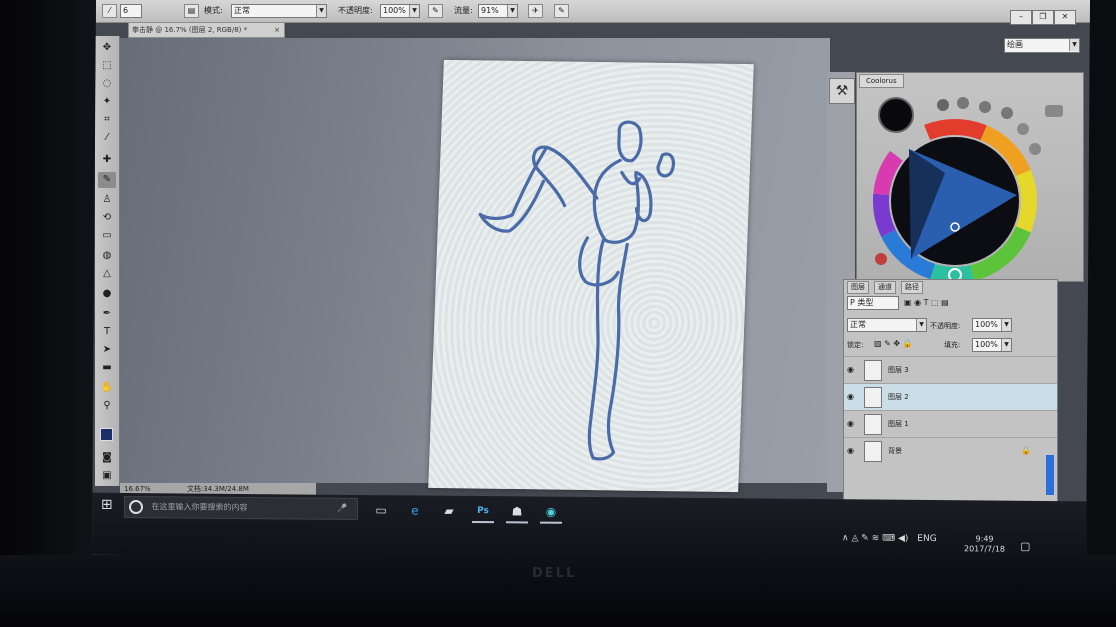 Image resolution: width=1116 pixels, height=627 pixels. I want to click on blend-mode-select: 正常 ▼, so click(887, 325).